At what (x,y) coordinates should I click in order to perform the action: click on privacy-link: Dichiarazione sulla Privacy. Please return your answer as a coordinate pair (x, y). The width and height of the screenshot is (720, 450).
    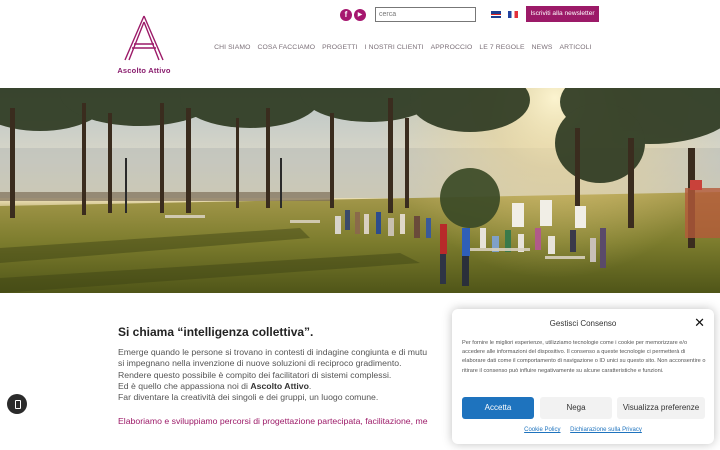
    Looking at the image, I should click on (606, 430).